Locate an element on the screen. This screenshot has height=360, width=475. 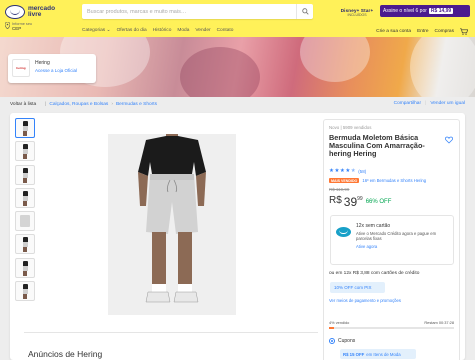
subscription-price: R$ 14,99 is located at coordinates (441, 11).